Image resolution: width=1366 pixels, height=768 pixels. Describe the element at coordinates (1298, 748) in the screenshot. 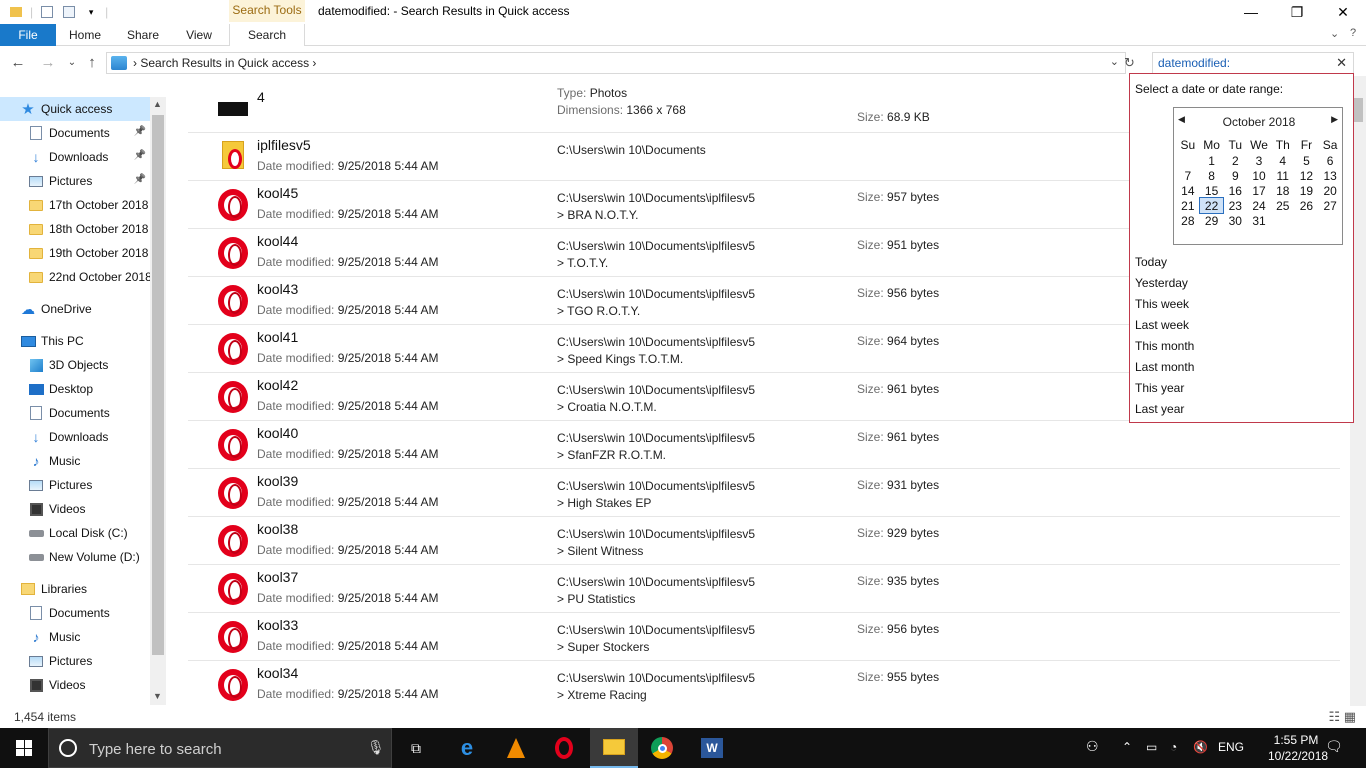

I see `clock: 1:55 PM 10/22/2018` at that location.